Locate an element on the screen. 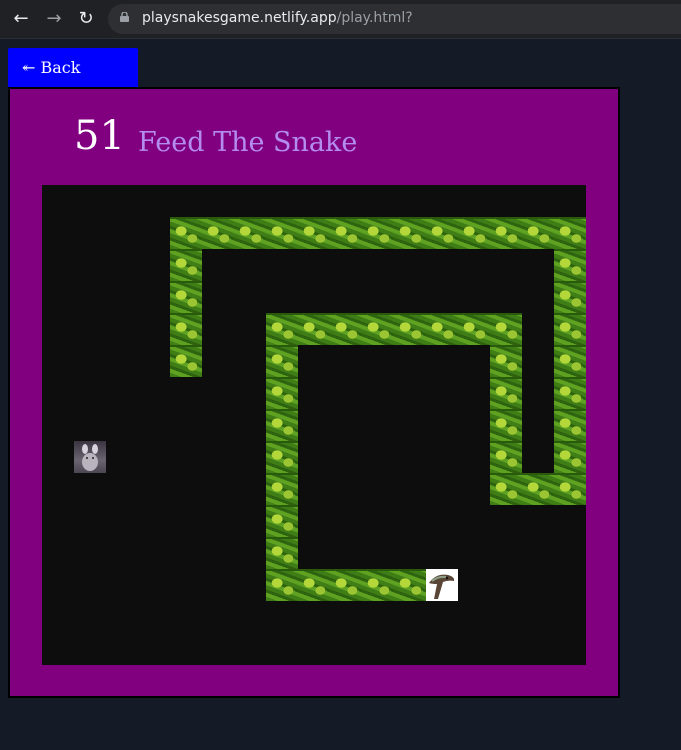  reload-icon: ↻ is located at coordinates (86, 19).